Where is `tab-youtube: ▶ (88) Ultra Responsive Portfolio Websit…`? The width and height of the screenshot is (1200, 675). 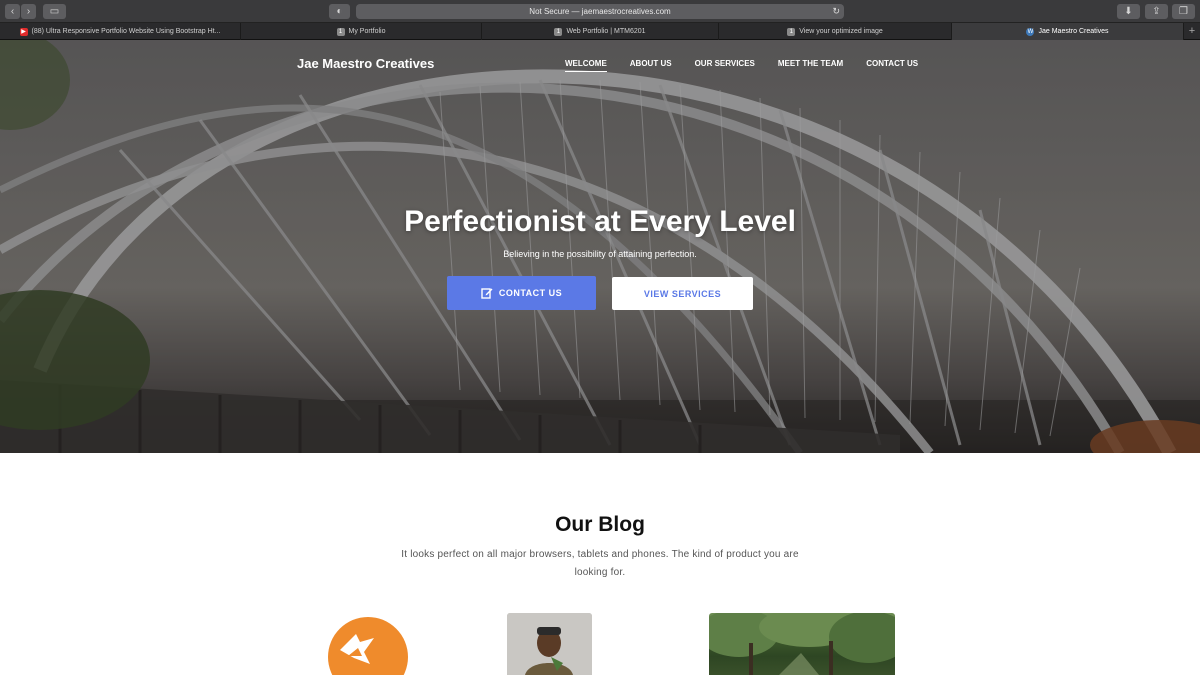
tab-youtube: ▶ (88) Ultra Responsive Portfolio Websit… is located at coordinates (120, 31).